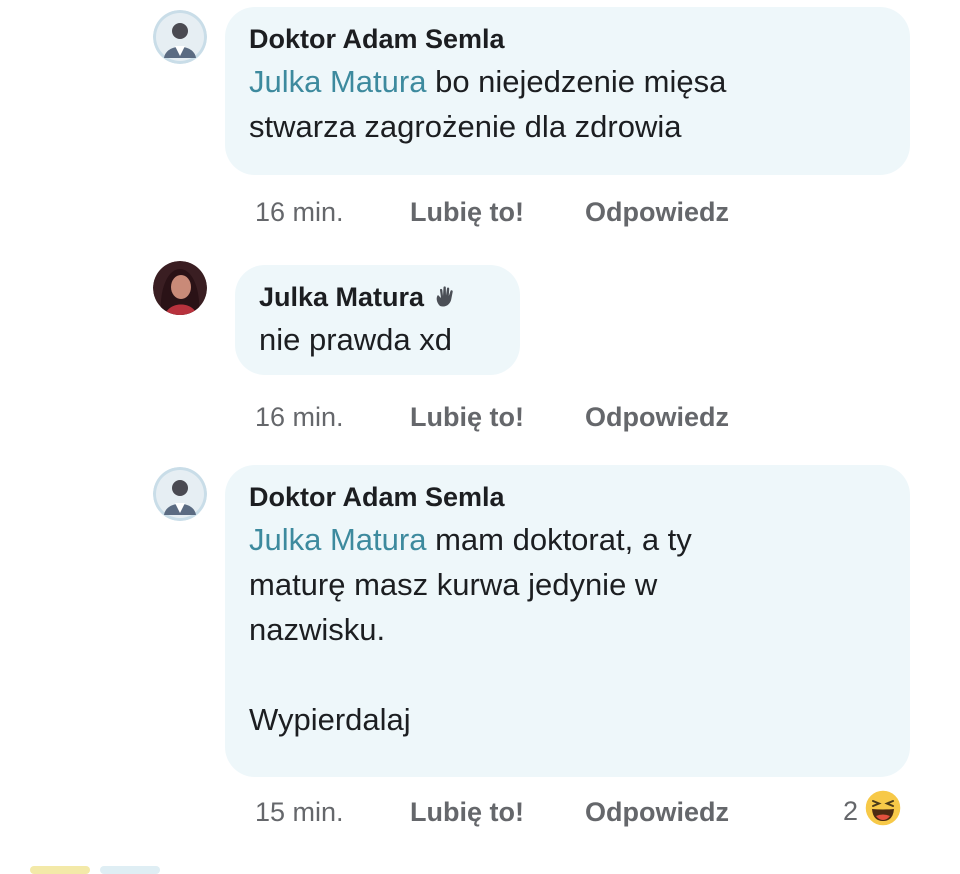 The image size is (960, 874). I want to click on comment-line: maturę masz kurwa jedynie w, so click(453, 584).